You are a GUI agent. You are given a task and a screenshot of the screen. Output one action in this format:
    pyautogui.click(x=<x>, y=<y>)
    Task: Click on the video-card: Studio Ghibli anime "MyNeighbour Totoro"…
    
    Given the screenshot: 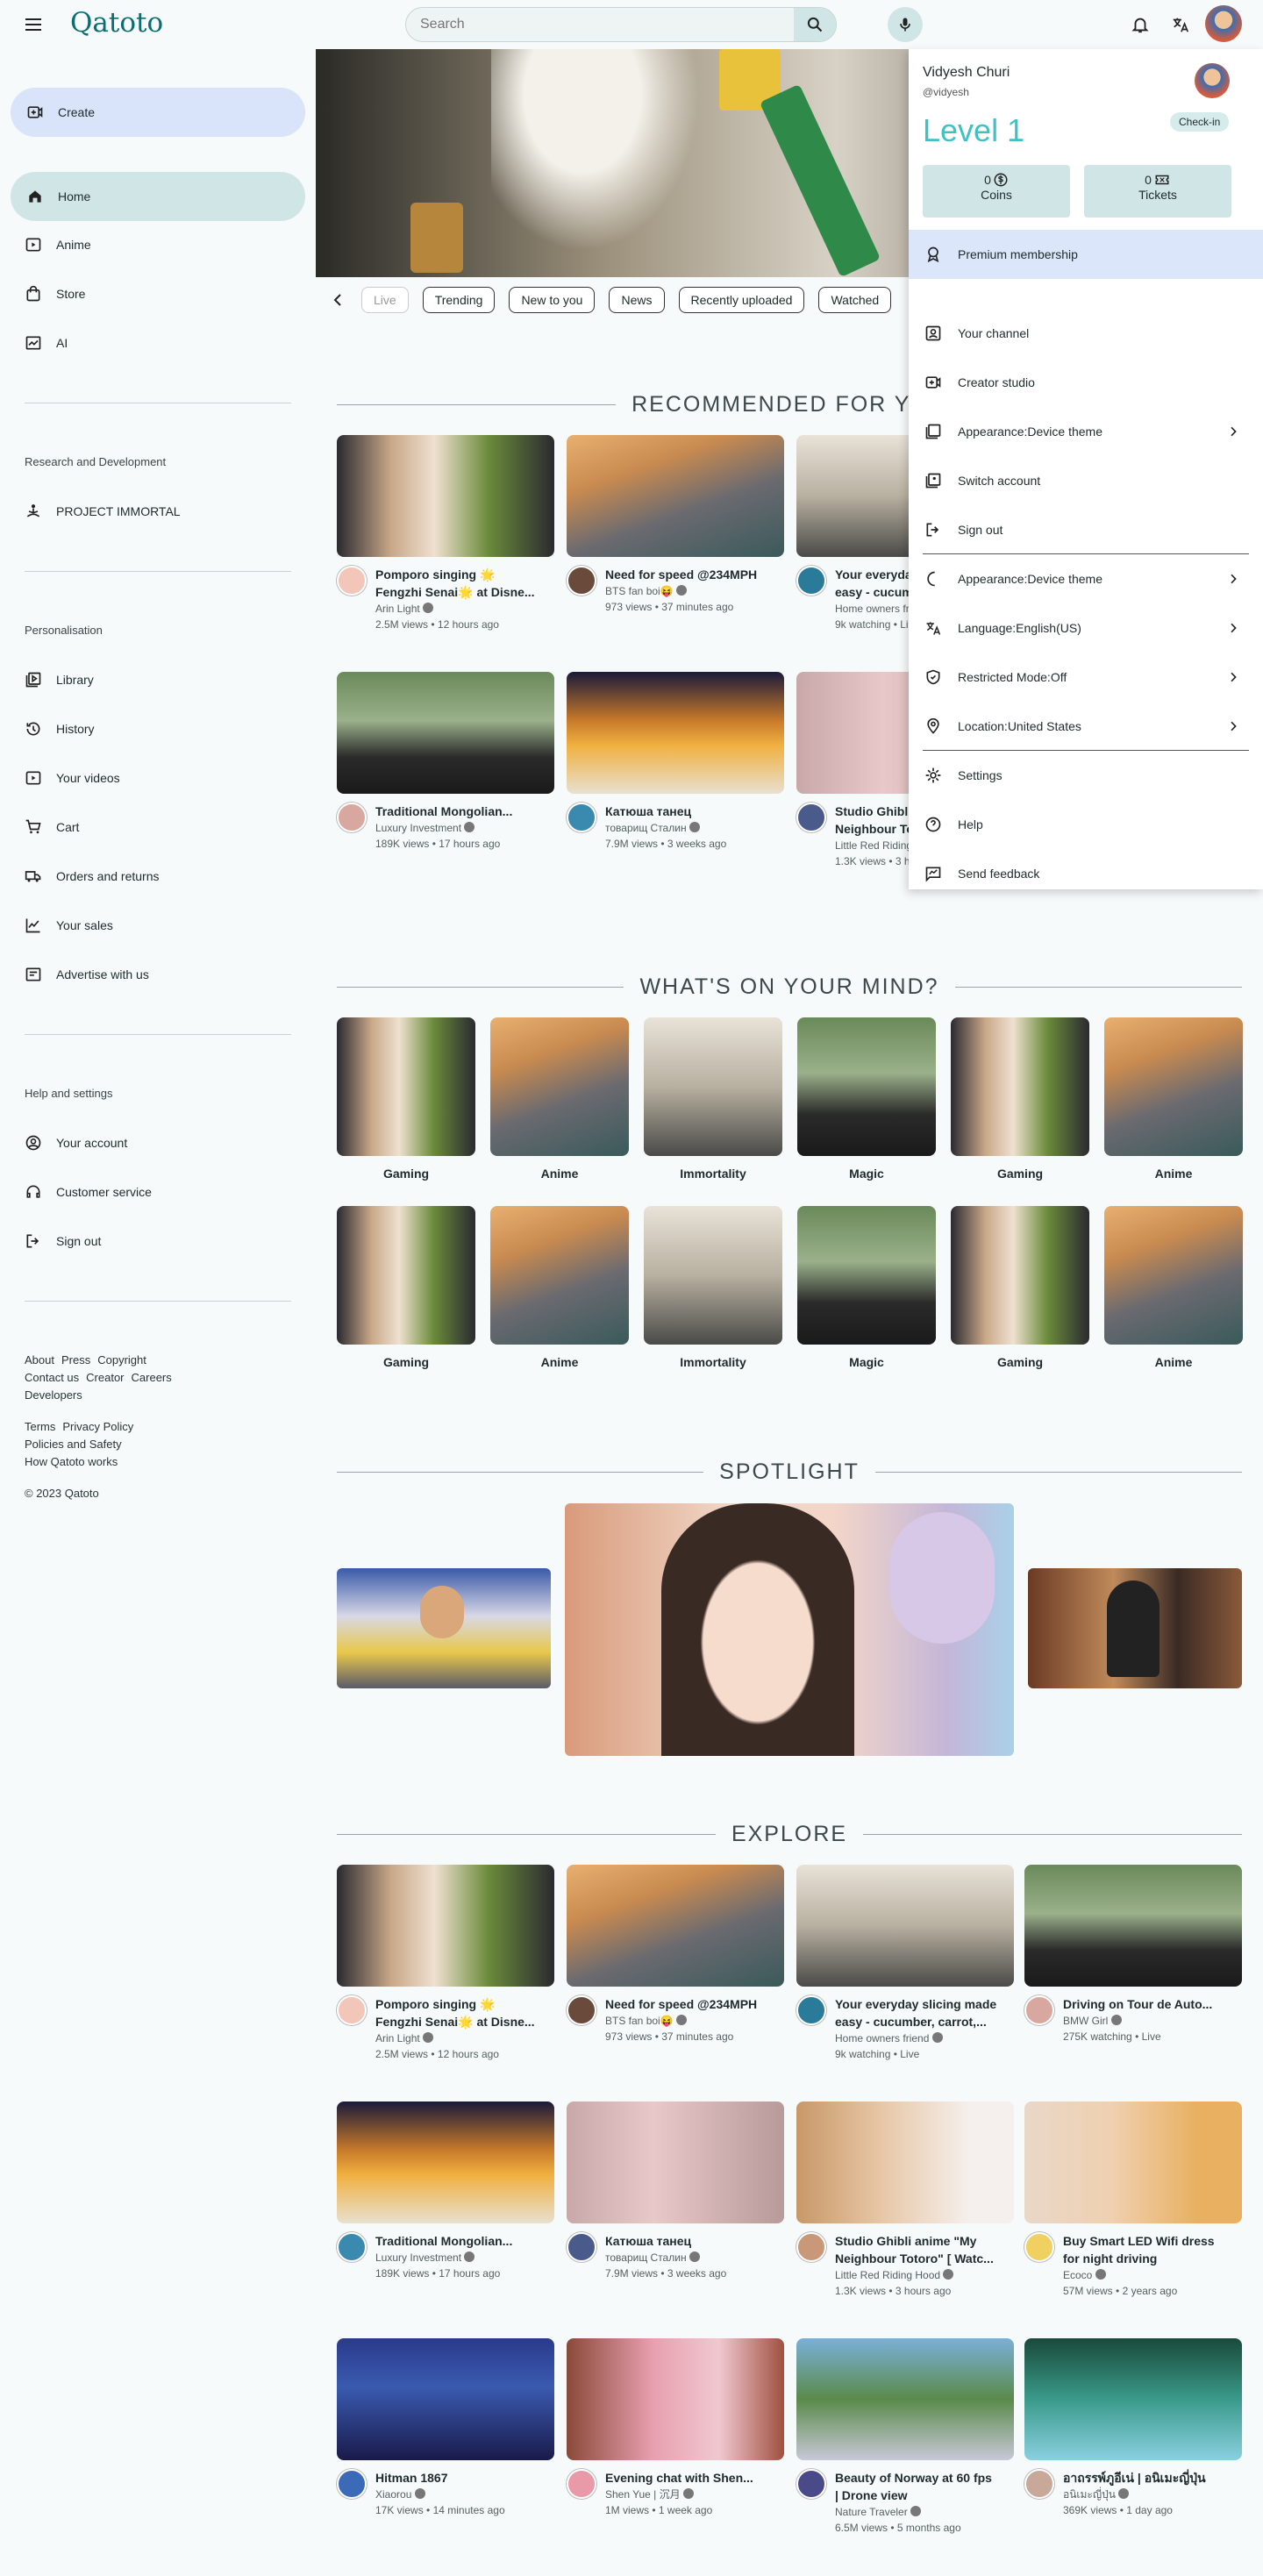 What is the action you would take?
    pyautogui.click(x=905, y=2200)
    